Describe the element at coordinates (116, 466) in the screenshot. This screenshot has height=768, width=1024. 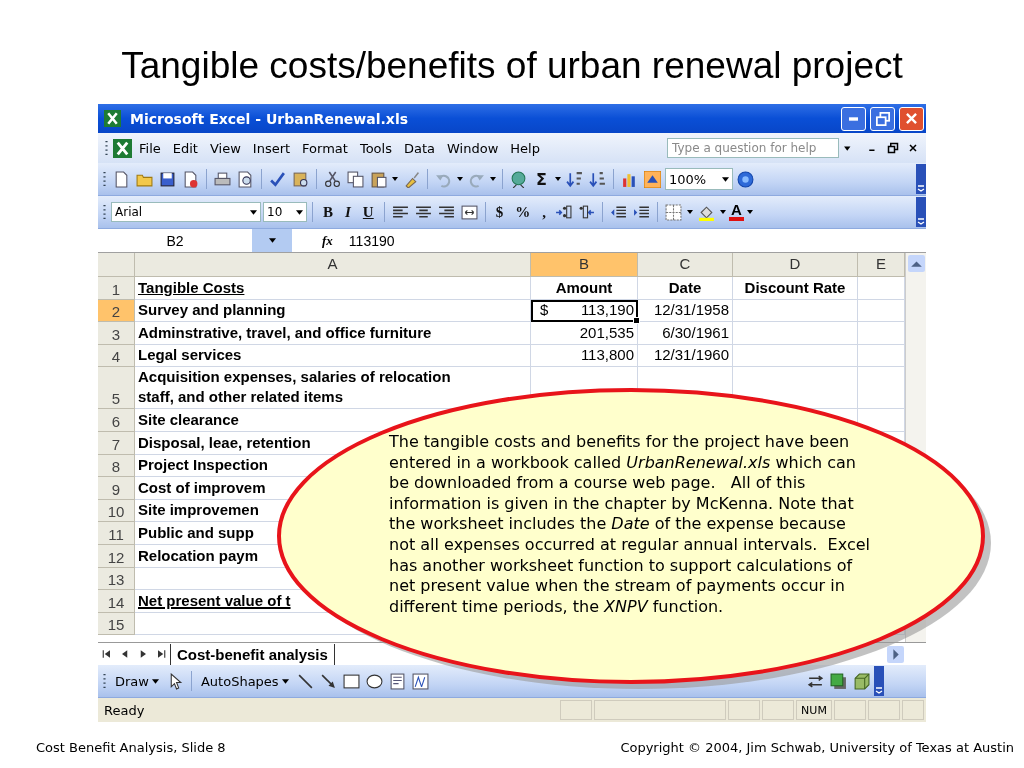
I see `row-header: 8` at that location.